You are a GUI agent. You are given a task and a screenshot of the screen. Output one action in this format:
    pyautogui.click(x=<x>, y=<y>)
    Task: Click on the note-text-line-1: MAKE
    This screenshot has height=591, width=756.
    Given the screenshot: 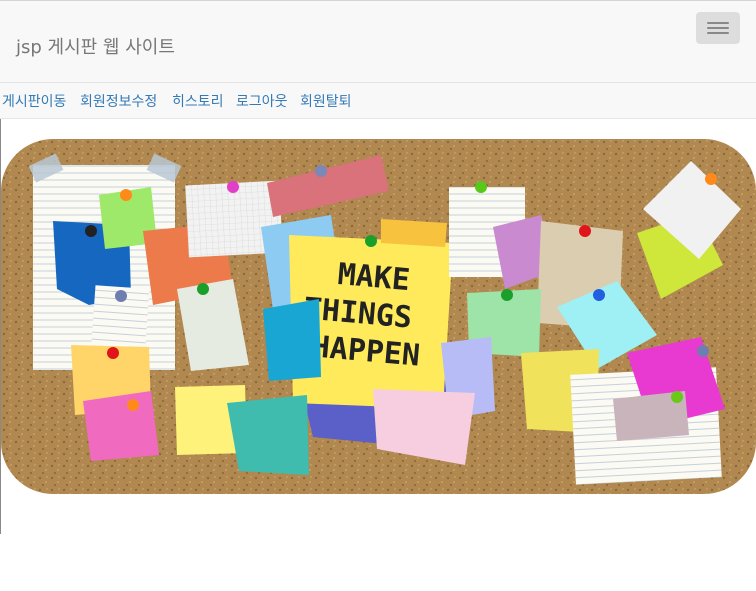 What is the action you would take?
    pyautogui.click(x=373, y=277)
    